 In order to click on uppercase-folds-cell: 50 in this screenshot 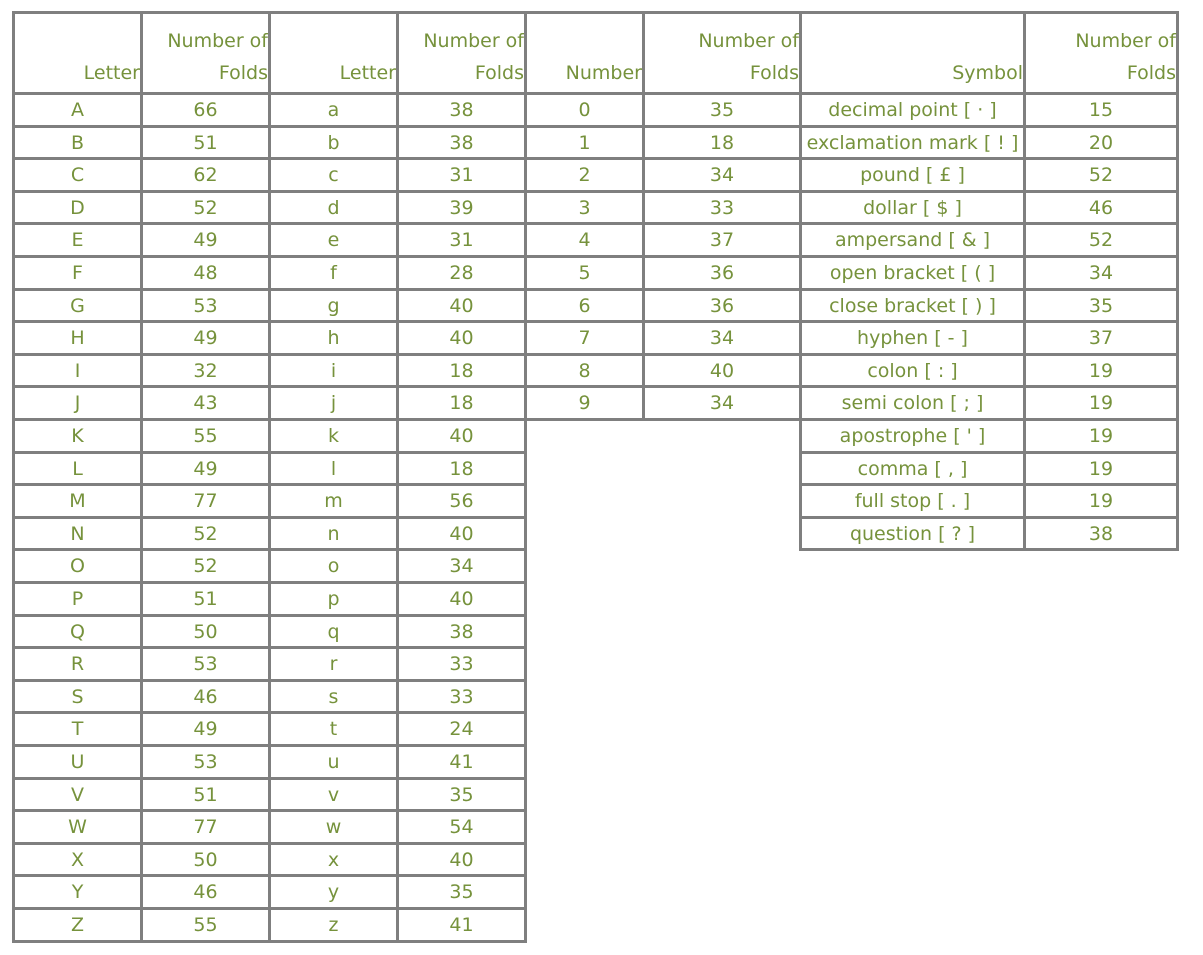, I will do `click(205, 859)`.